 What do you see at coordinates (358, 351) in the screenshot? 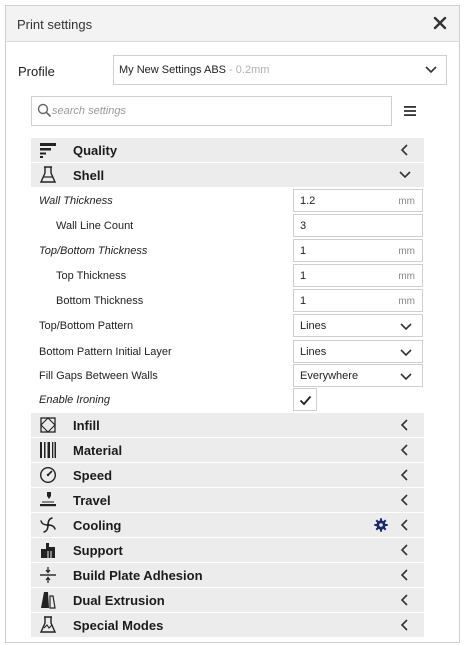
I see `bottom-pattern-initial-layer-dropdown: Lines` at bounding box center [358, 351].